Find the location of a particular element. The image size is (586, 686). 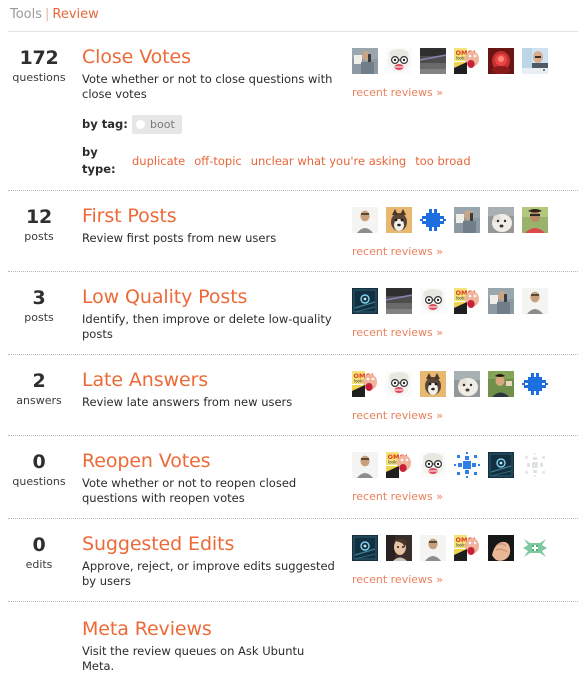

queue-description: Review first posts from new users is located at coordinates (179, 238).